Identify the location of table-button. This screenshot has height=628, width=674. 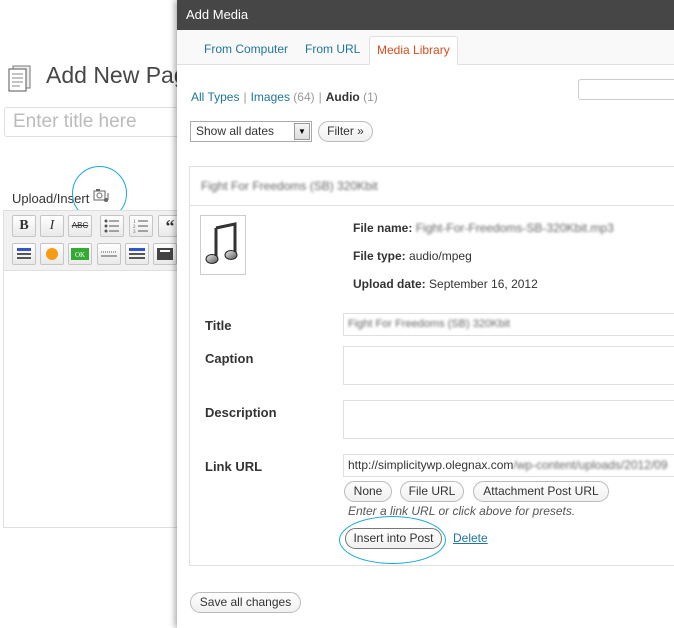
(137, 254).